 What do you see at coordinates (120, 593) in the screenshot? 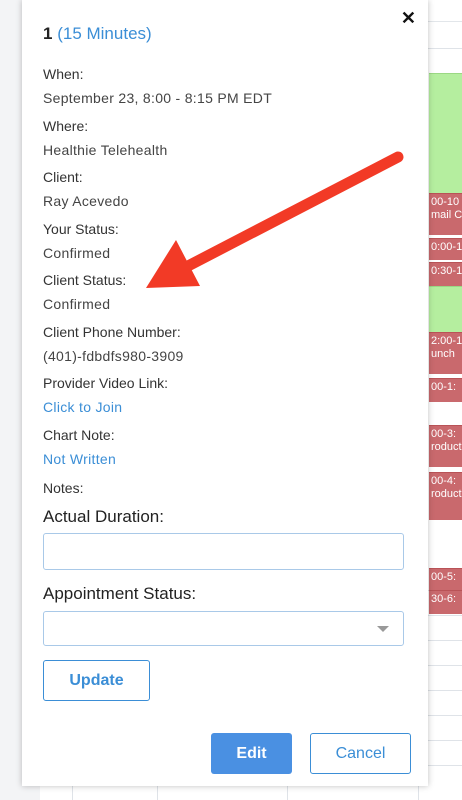
I see `appointment-status-label: Appointment Status:` at bounding box center [120, 593].